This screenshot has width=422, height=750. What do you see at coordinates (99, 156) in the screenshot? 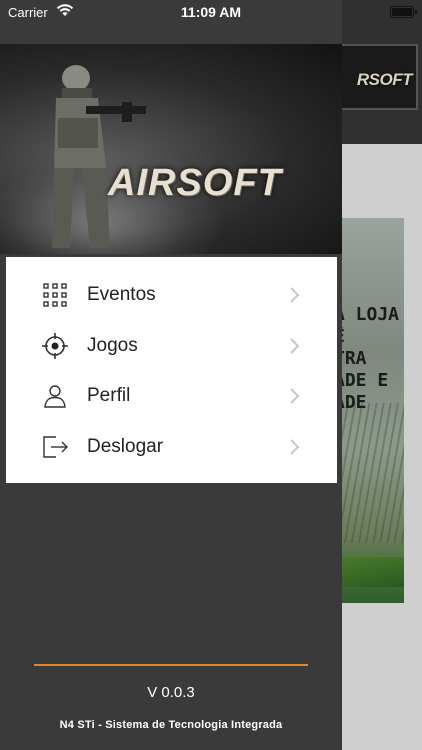
I see `soldier-silhouette-icon` at bounding box center [99, 156].